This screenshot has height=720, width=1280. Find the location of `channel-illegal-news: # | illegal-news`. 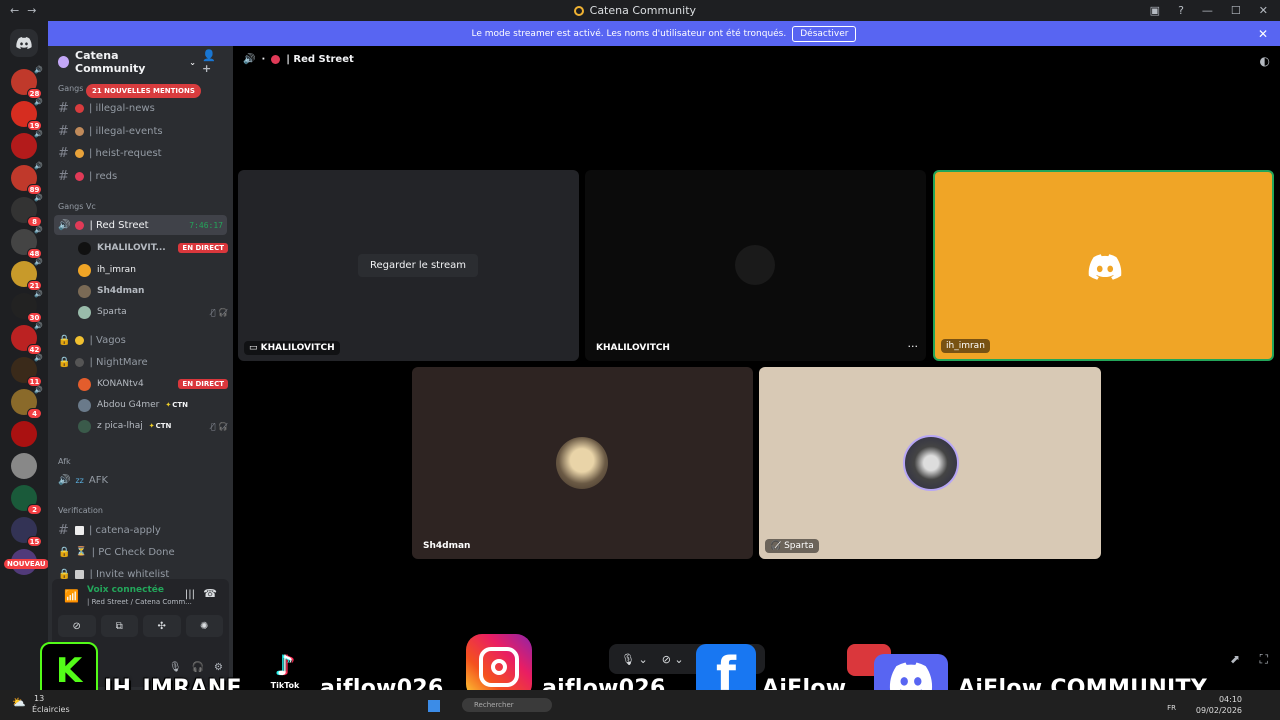

channel-illegal-news: # | illegal-news is located at coordinates (140, 108).